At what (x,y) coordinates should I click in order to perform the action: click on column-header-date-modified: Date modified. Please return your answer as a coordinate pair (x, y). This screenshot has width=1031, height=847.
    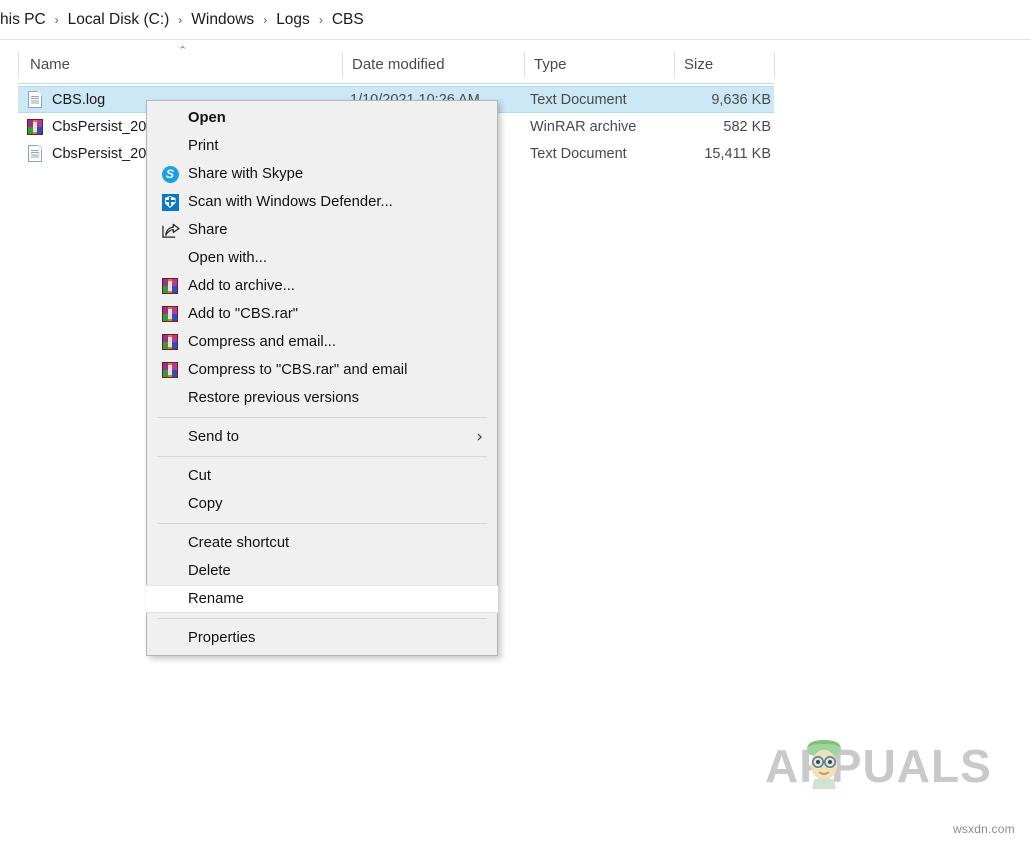
    Looking at the image, I should click on (437, 64).